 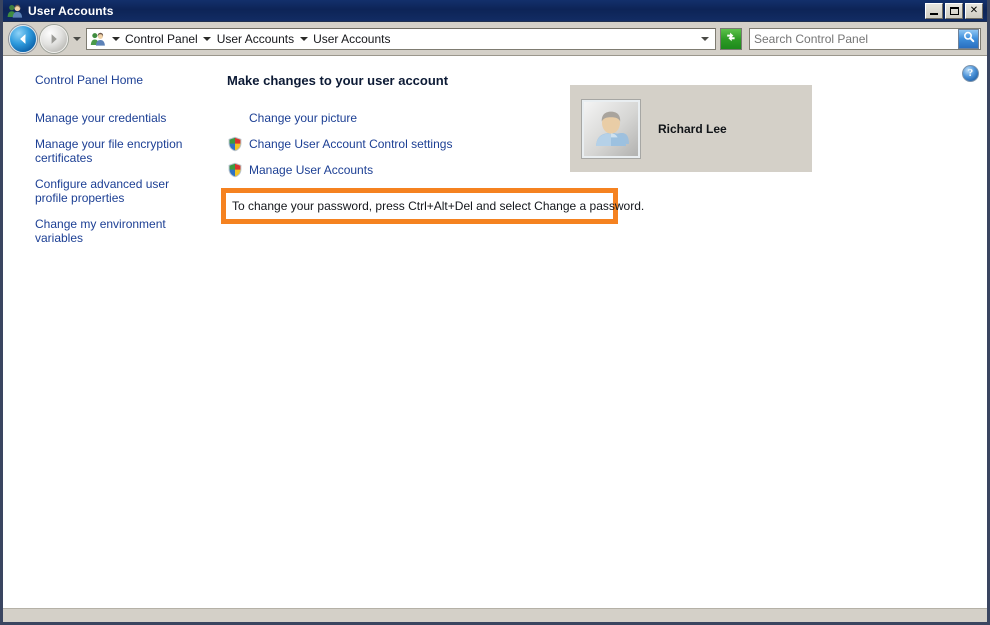 I want to click on search-input, so click(x=854, y=38).